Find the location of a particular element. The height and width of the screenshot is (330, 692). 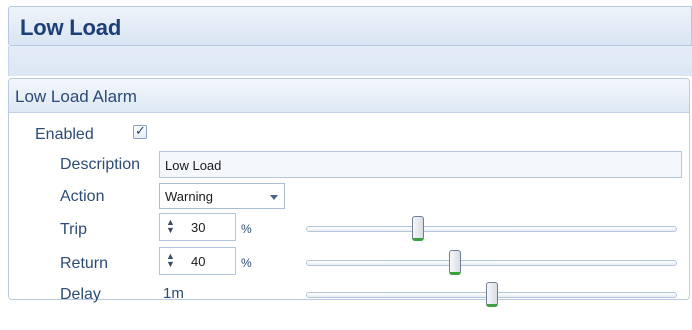

enabled-label: Enabled is located at coordinates (64, 134).